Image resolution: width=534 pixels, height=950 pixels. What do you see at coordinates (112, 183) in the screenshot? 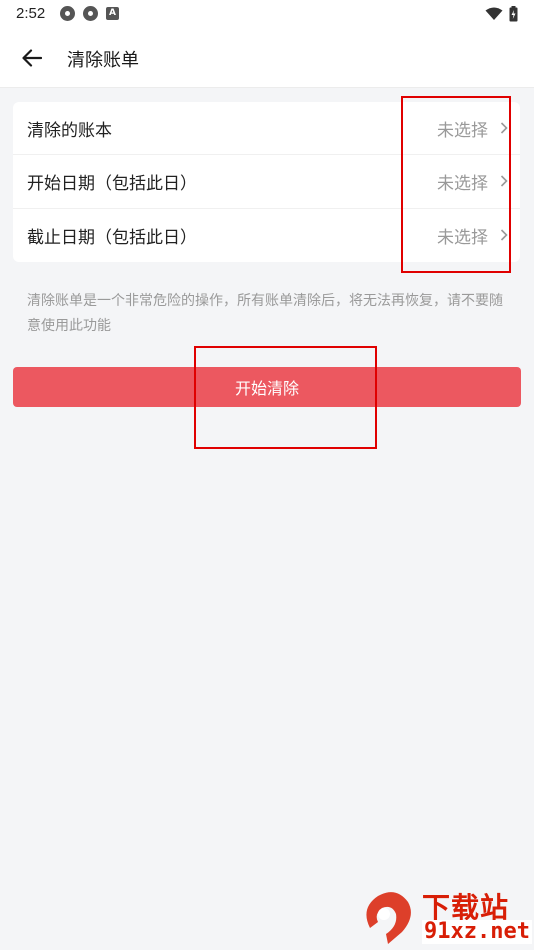
I see `row-label: 开始日期（包括此日）` at bounding box center [112, 183].